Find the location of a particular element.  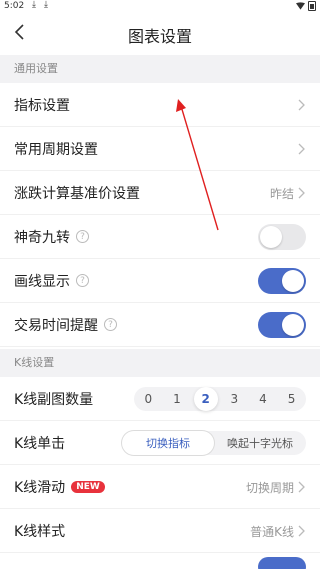

status-time: 5:02 is located at coordinates (14, 6).